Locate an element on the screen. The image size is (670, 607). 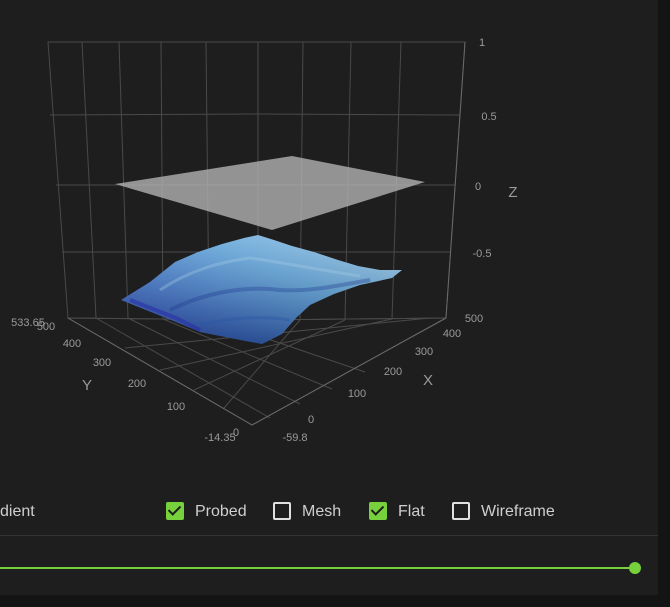
probed-label: Probed is located at coordinates (221, 512).